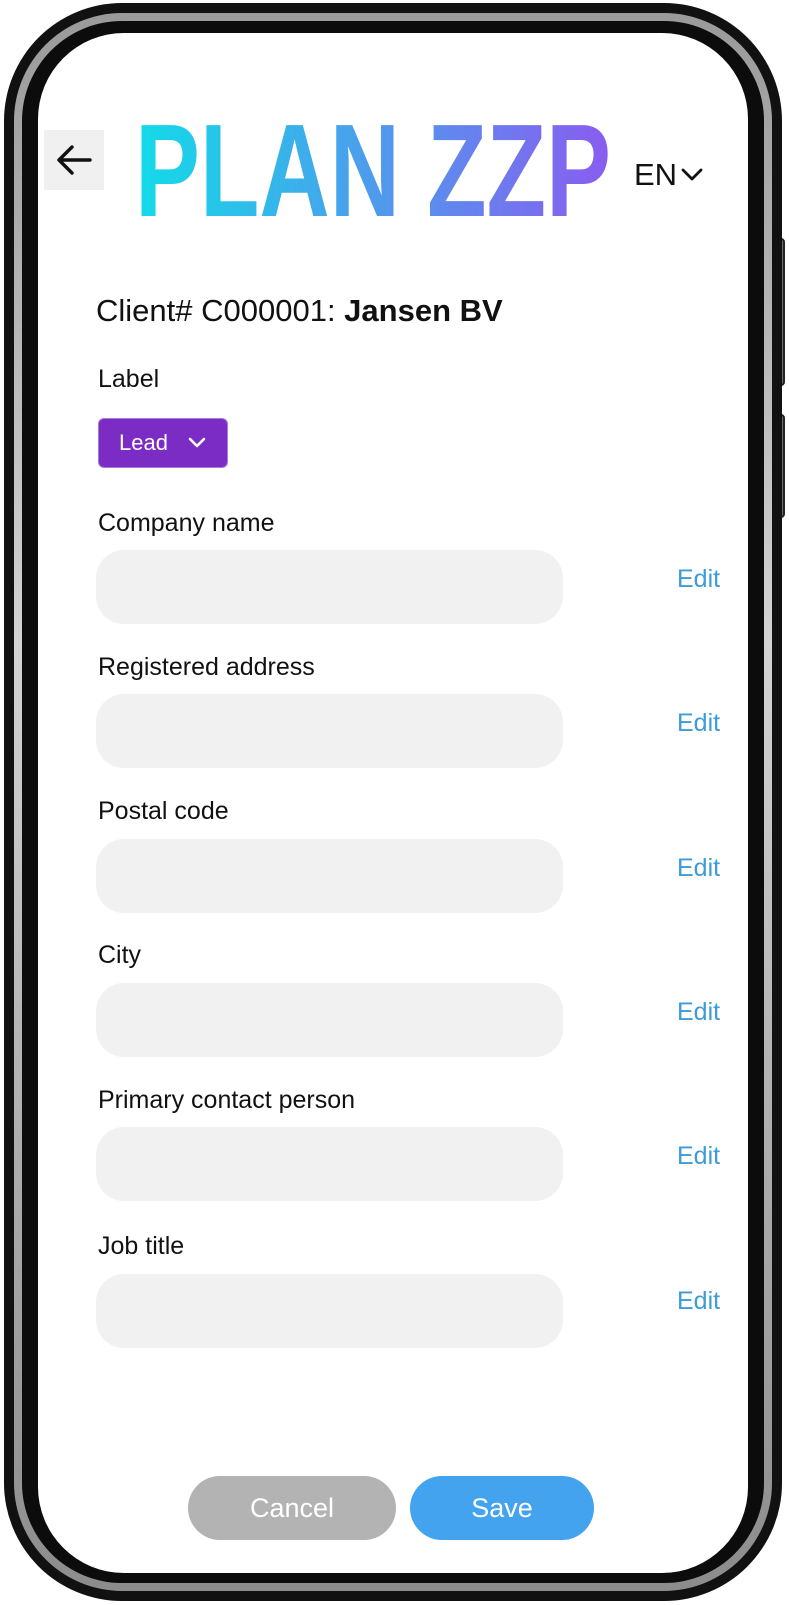 This screenshot has width=789, height=1605. Describe the element at coordinates (698, 579) in the screenshot. I see `edit-company-name-link: Edit` at that location.